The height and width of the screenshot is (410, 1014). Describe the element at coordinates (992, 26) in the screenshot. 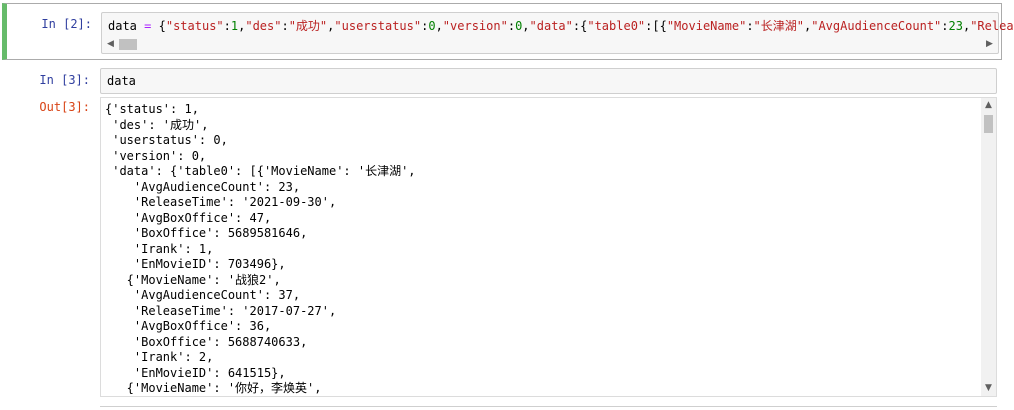

I see `code-token: "Relea` at that location.